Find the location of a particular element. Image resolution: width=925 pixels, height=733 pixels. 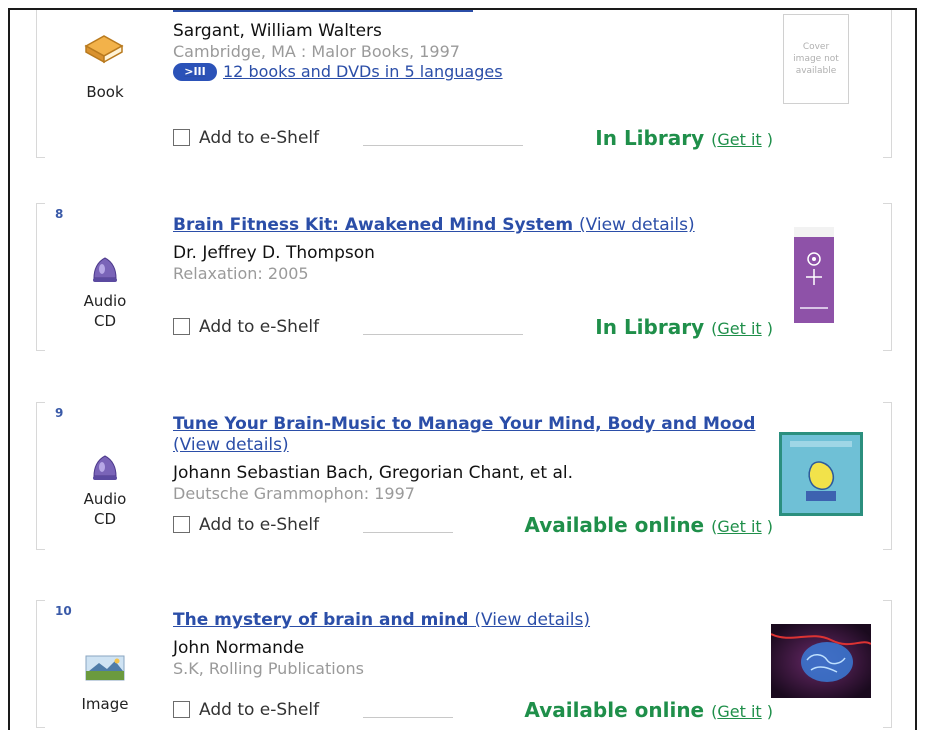

publisher: S.K, Rolling Publications is located at coordinates (268, 668).